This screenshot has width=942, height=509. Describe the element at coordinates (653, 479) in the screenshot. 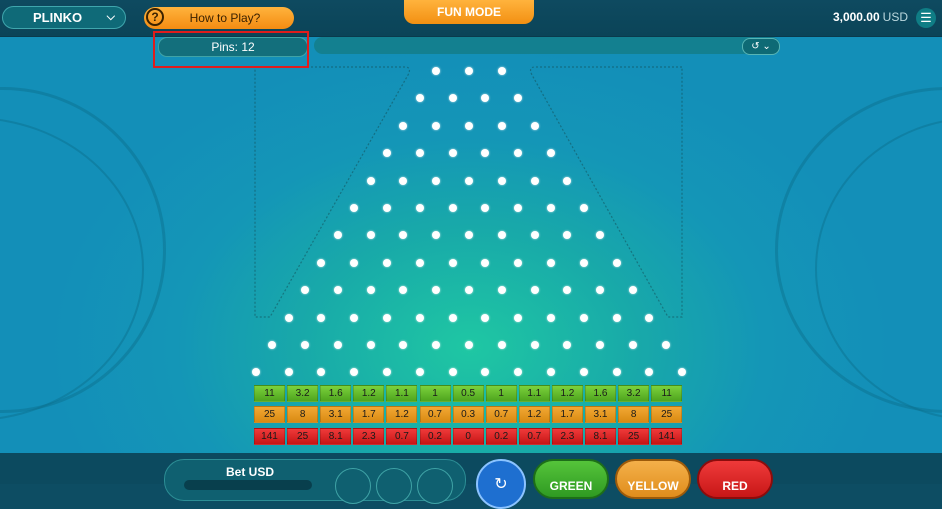

I see `yellow-button: YELLOW` at that location.